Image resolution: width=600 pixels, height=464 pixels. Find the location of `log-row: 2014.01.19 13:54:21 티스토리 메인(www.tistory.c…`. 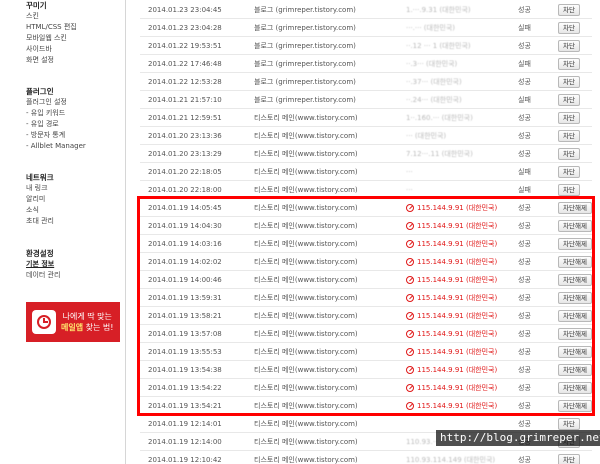

log-row: 2014.01.19 13:54:21 티스토리 메인(www.tistory.c… is located at coordinates (366, 406).